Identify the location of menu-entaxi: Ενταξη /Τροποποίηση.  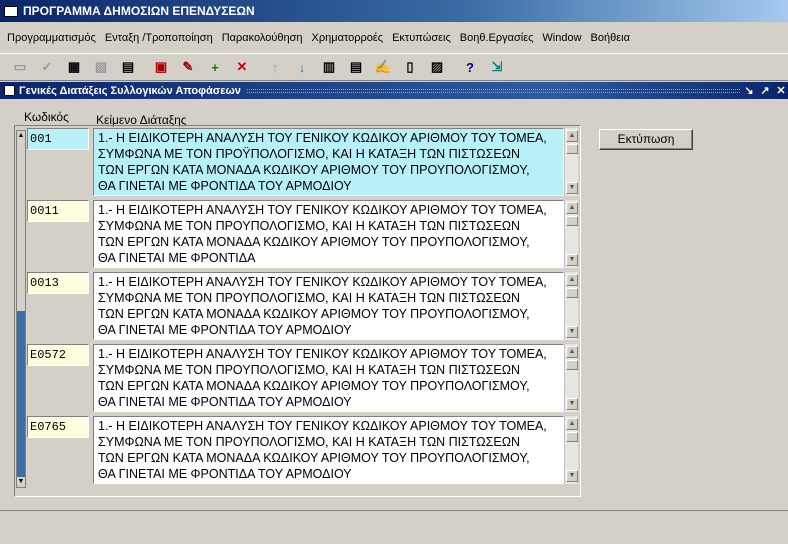
(159, 38).